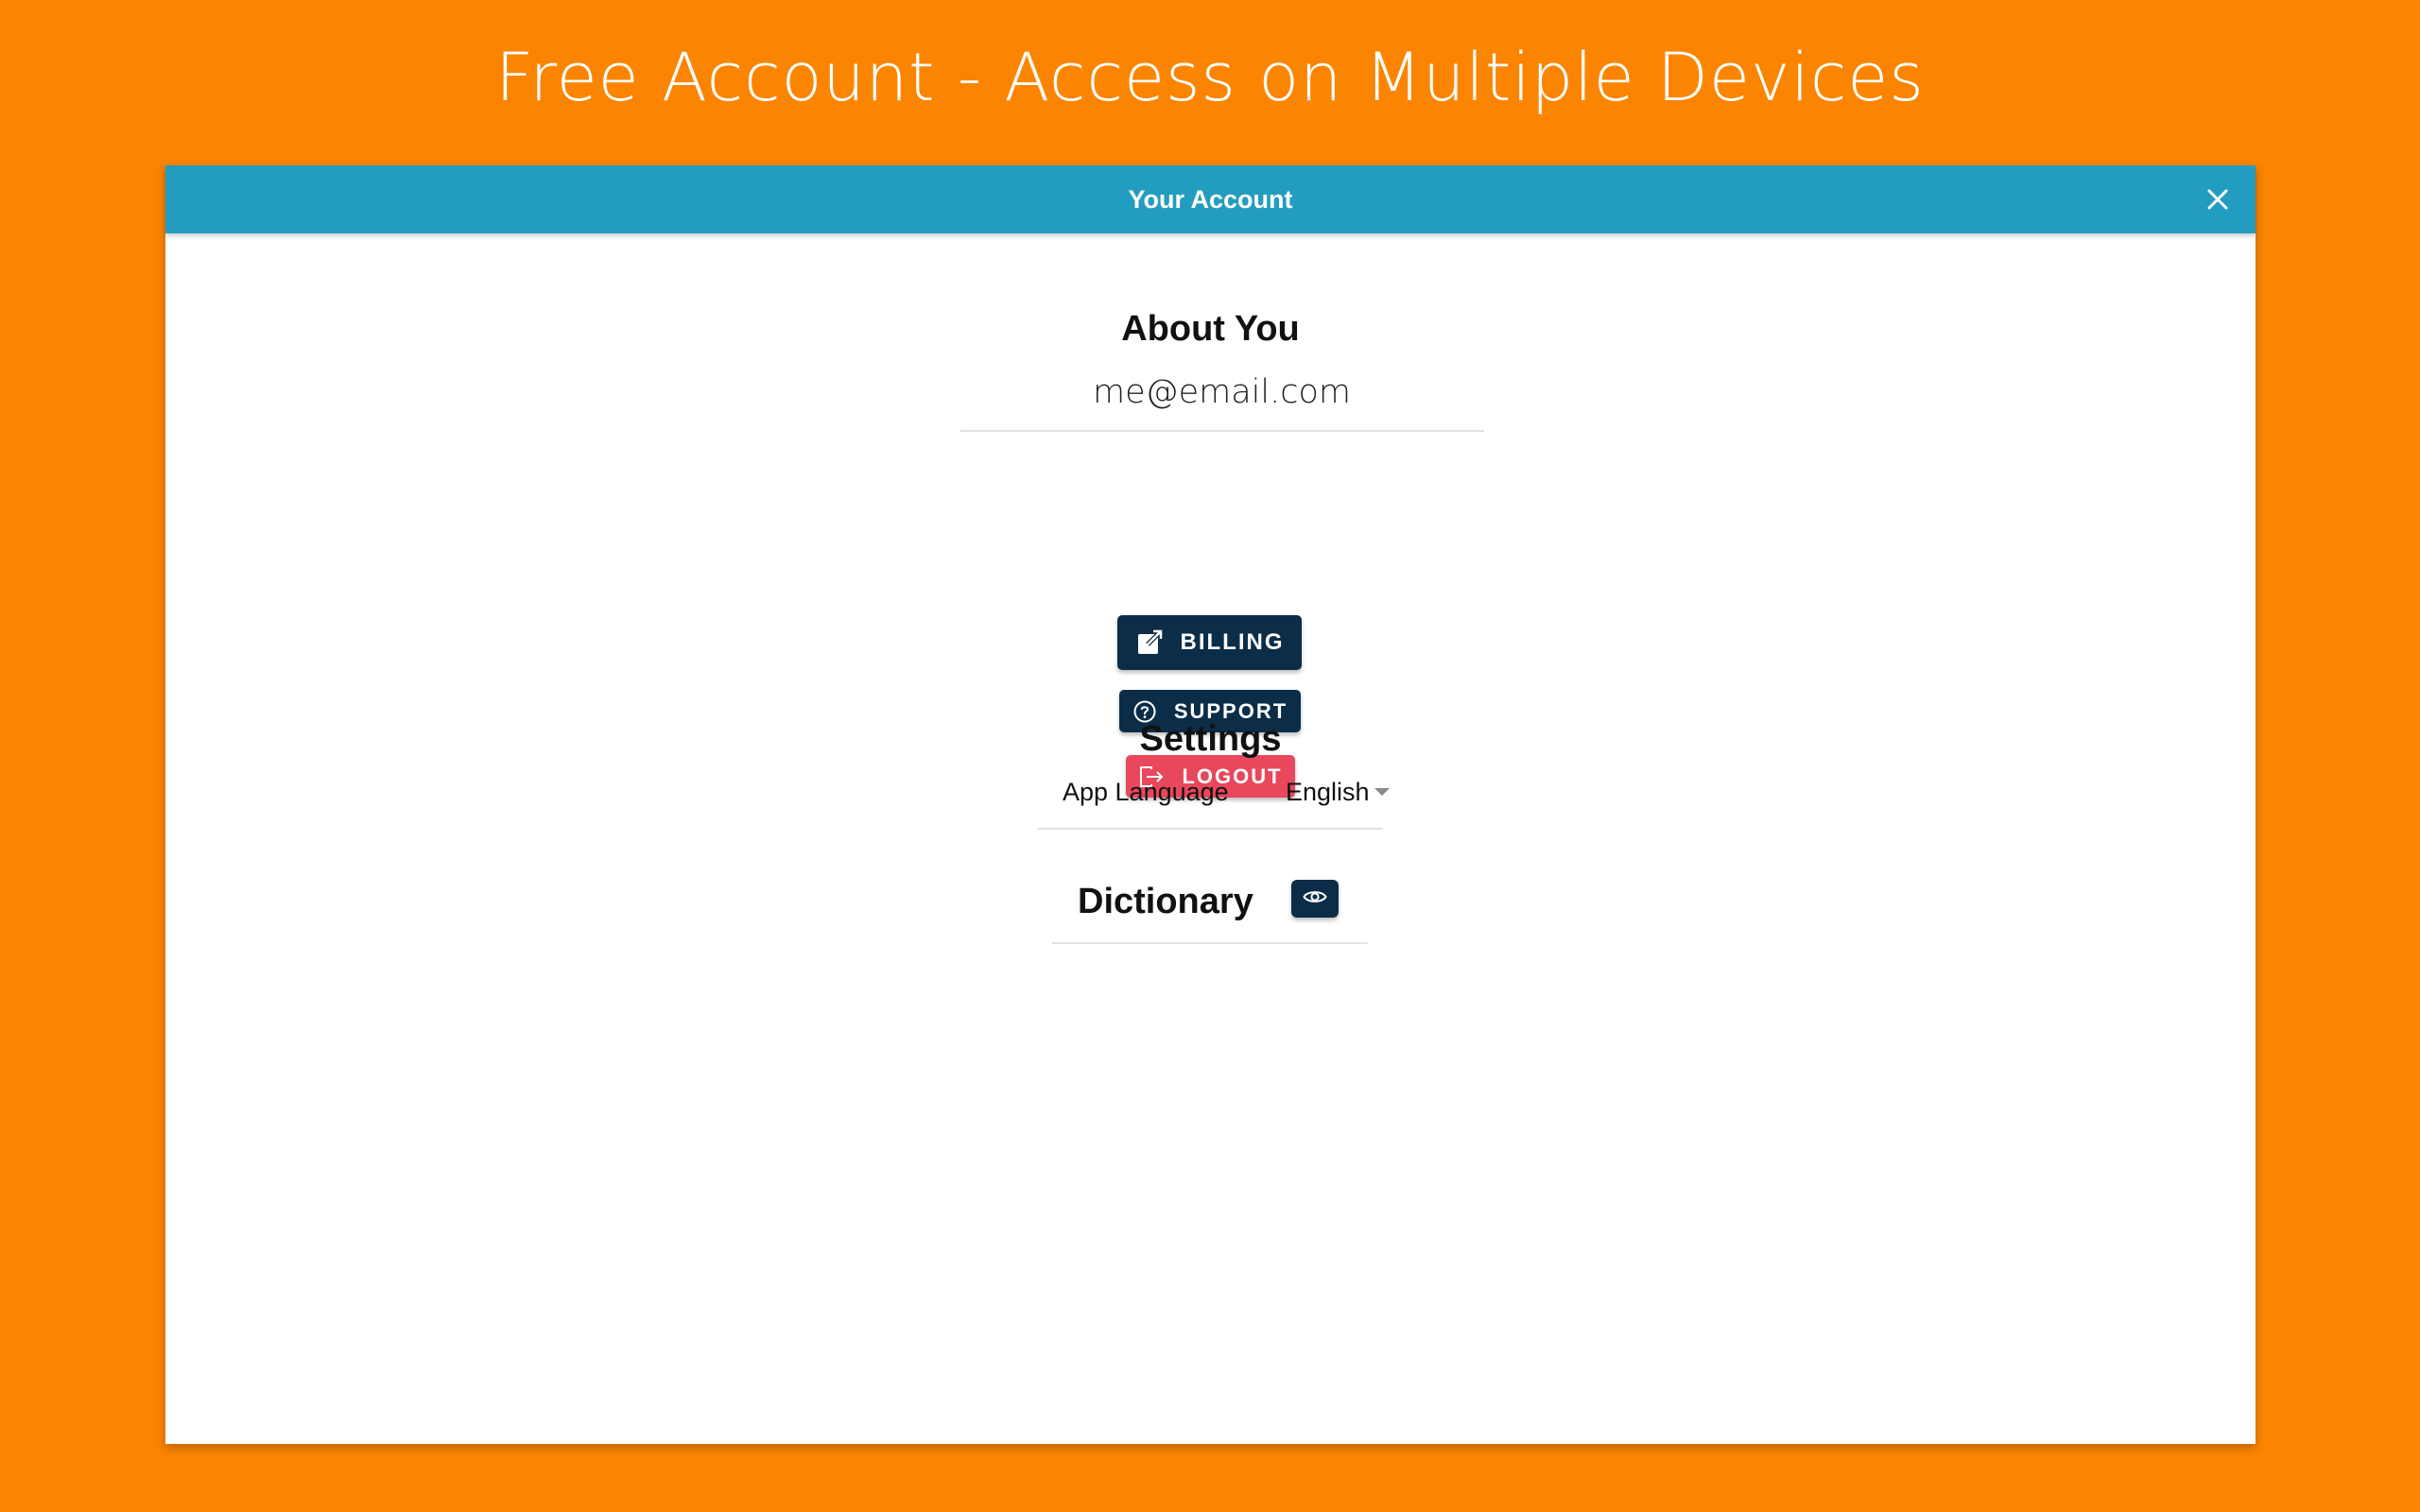 The height and width of the screenshot is (1512, 2420). I want to click on dictionary-toggle-button, so click(1315, 899).